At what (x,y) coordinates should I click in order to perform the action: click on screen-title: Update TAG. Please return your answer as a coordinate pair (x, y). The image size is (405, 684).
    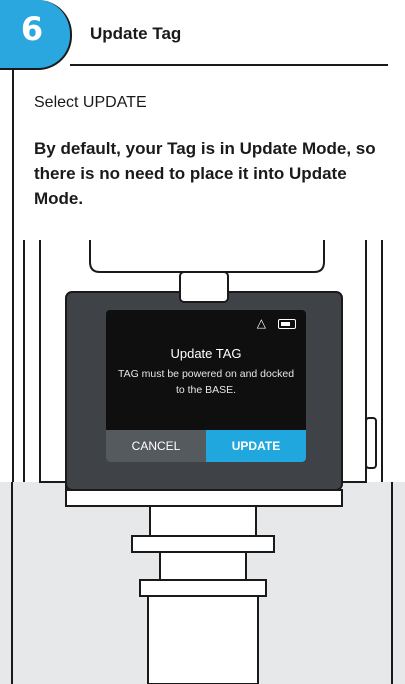
    Looking at the image, I should click on (206, 353).